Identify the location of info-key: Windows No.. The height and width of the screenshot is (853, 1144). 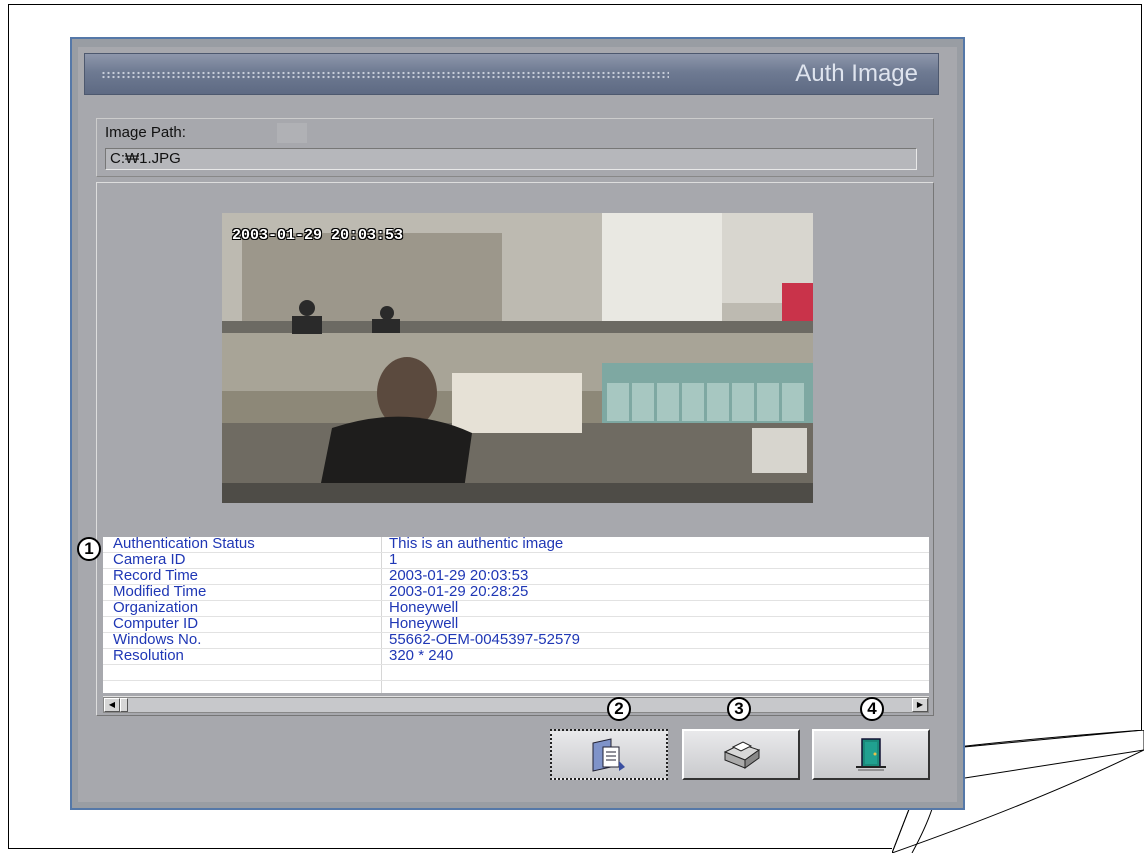
(157, 639).